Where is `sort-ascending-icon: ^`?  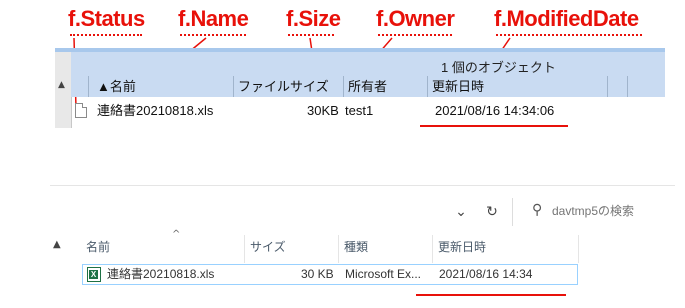
sort-ascending-icon: ^ is located at coordinates (176, 234).